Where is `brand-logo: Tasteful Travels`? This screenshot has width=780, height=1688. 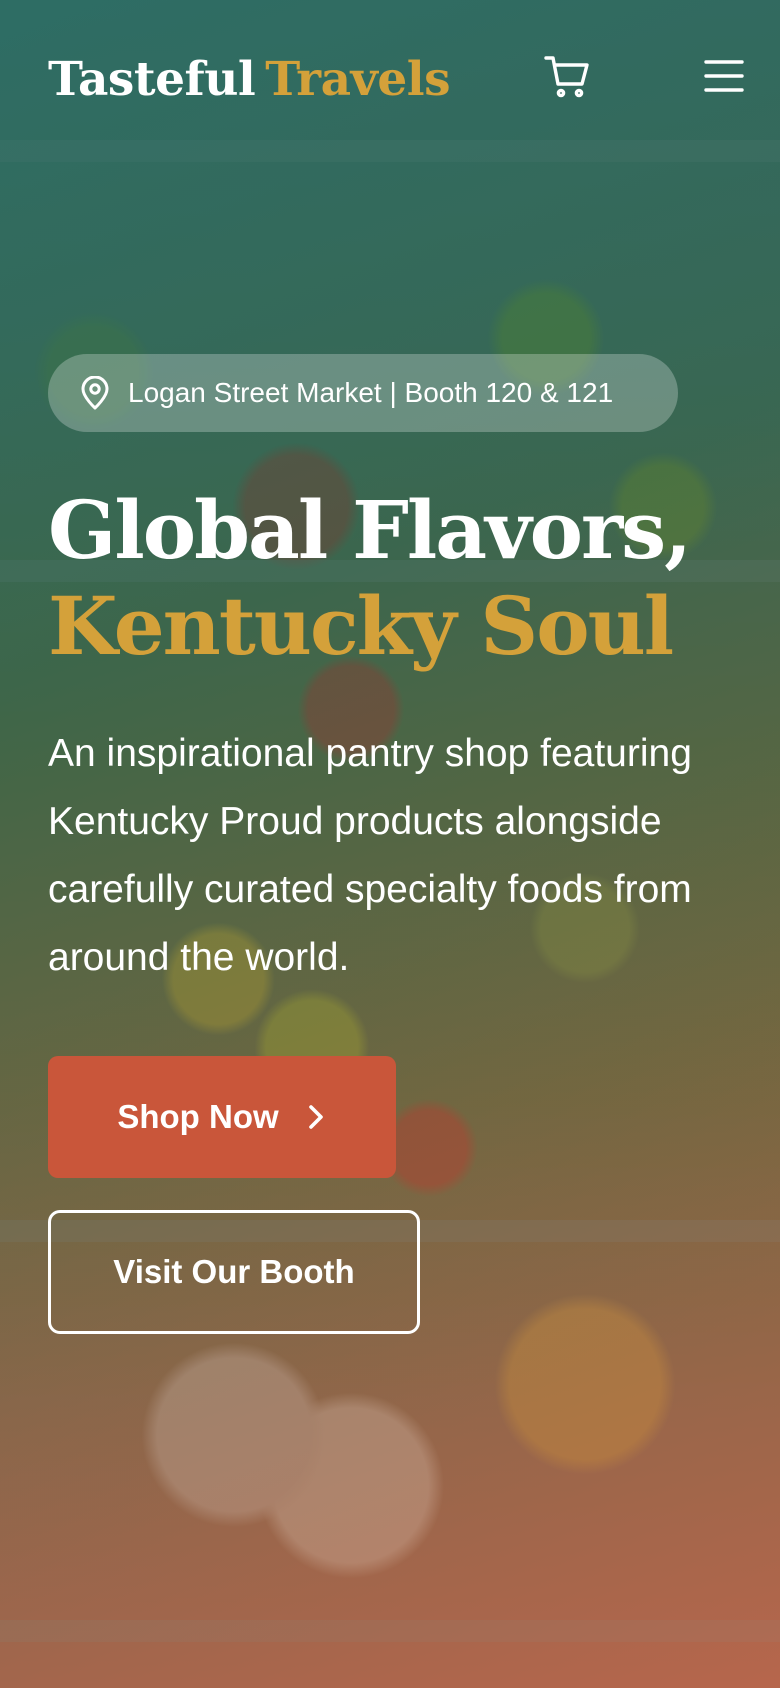
brand-logo: Tasteful Travels is located at coordinates (249, 79).